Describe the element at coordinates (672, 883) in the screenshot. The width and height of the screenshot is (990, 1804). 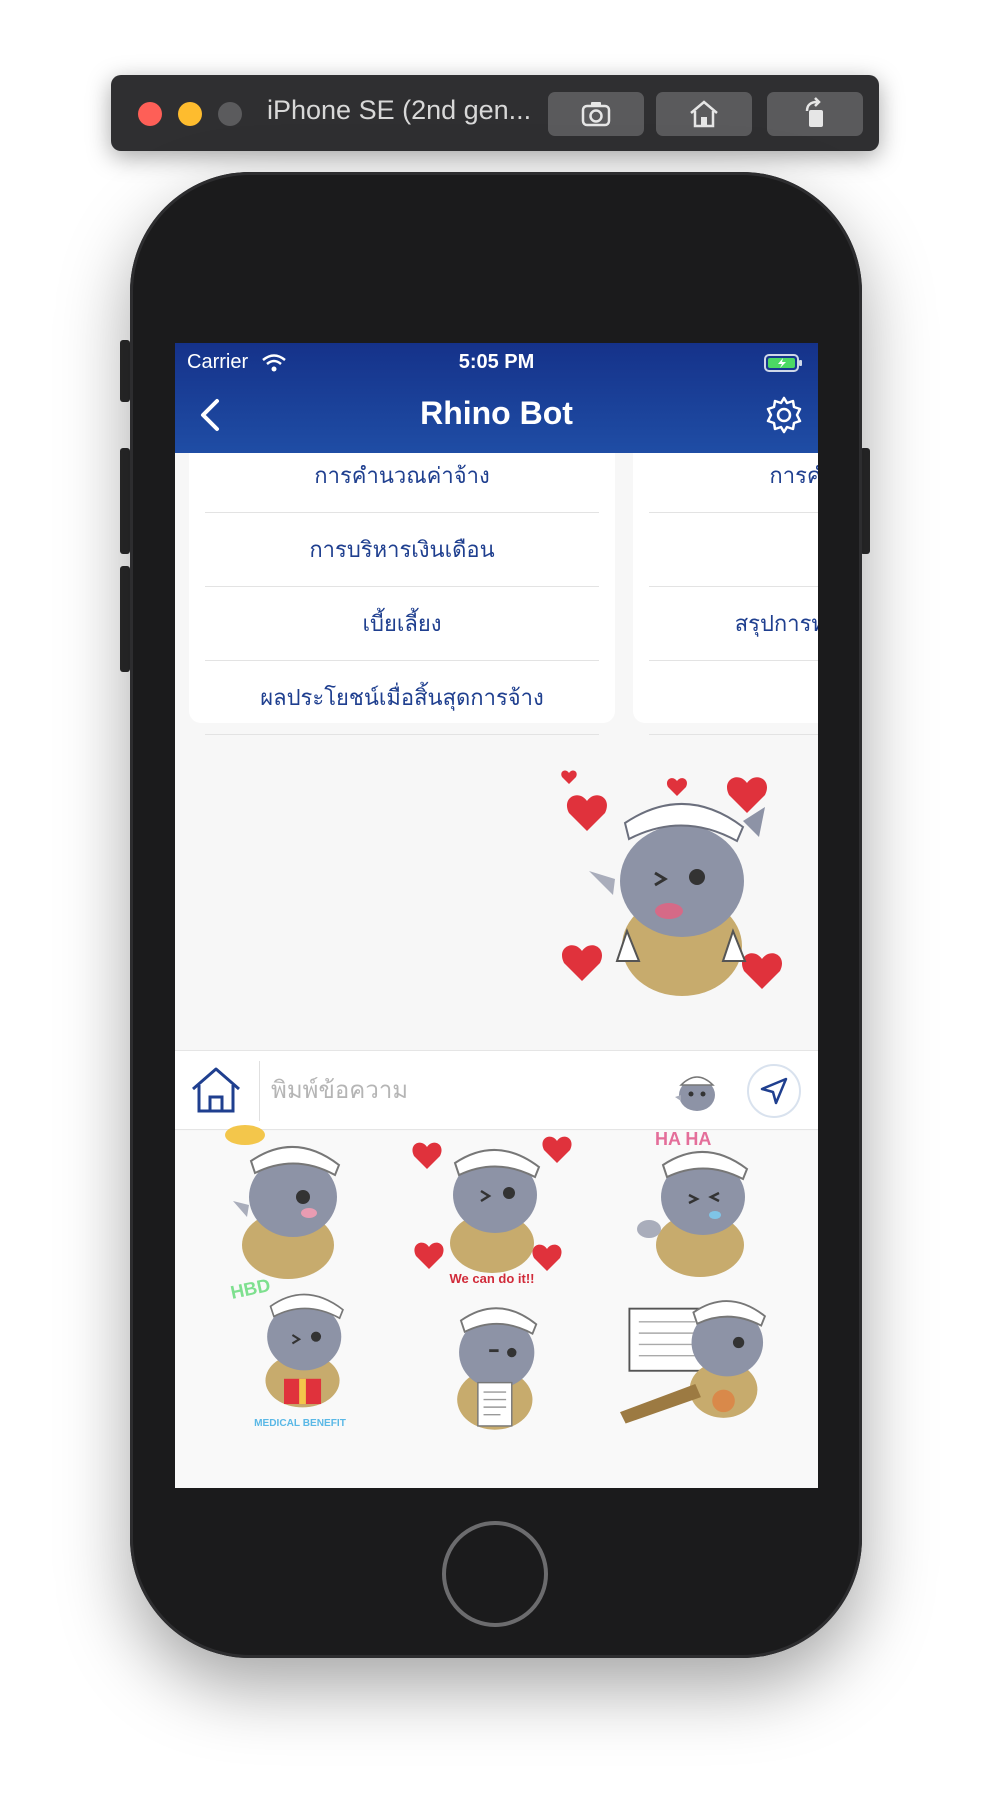
I see `sent-sticker` at that location.